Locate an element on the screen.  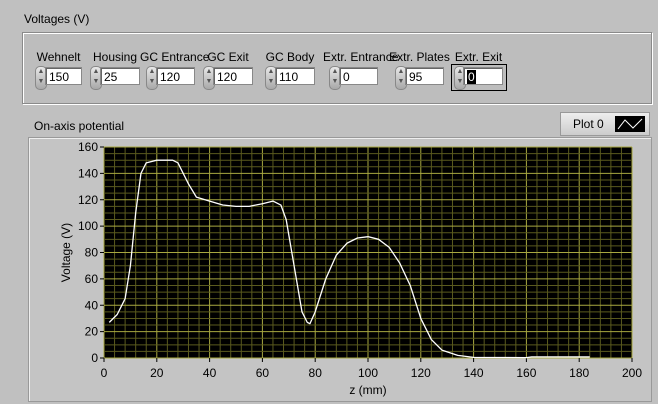
y-tick-label: 80 is located at coordinates (92, 253).